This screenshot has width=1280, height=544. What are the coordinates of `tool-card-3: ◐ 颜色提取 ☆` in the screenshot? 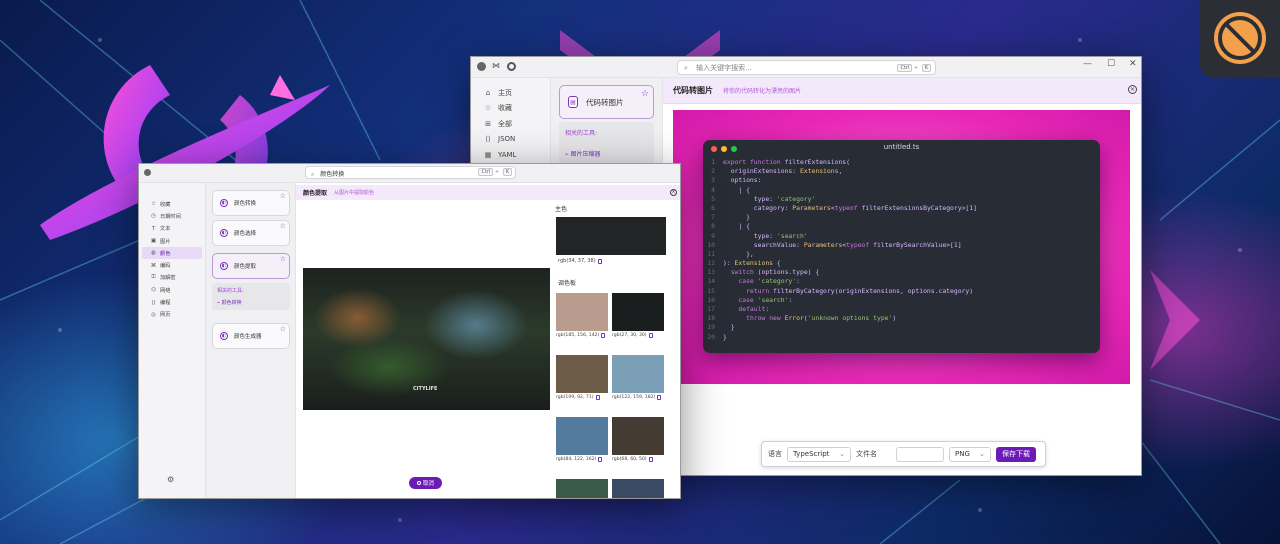 It's located at (251, 266).